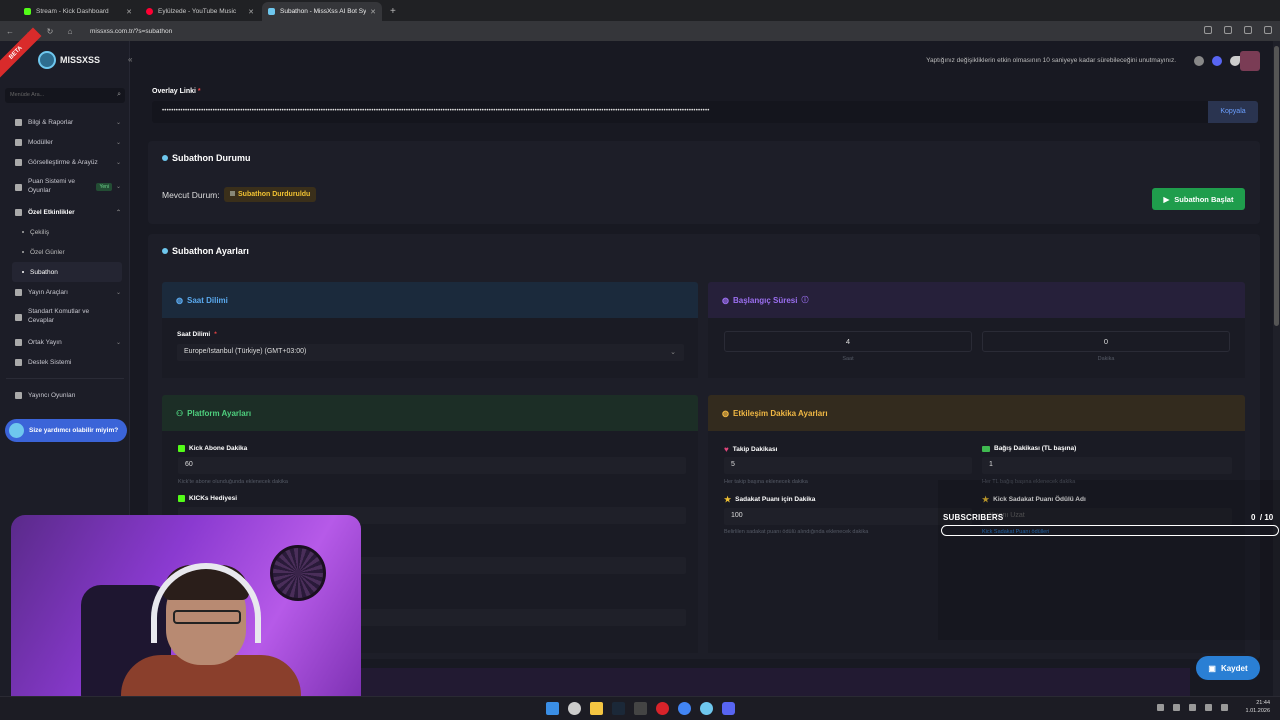 This screenshot has width=1280, height=720. I want to click on overlay-shade, so click(1109, 560).